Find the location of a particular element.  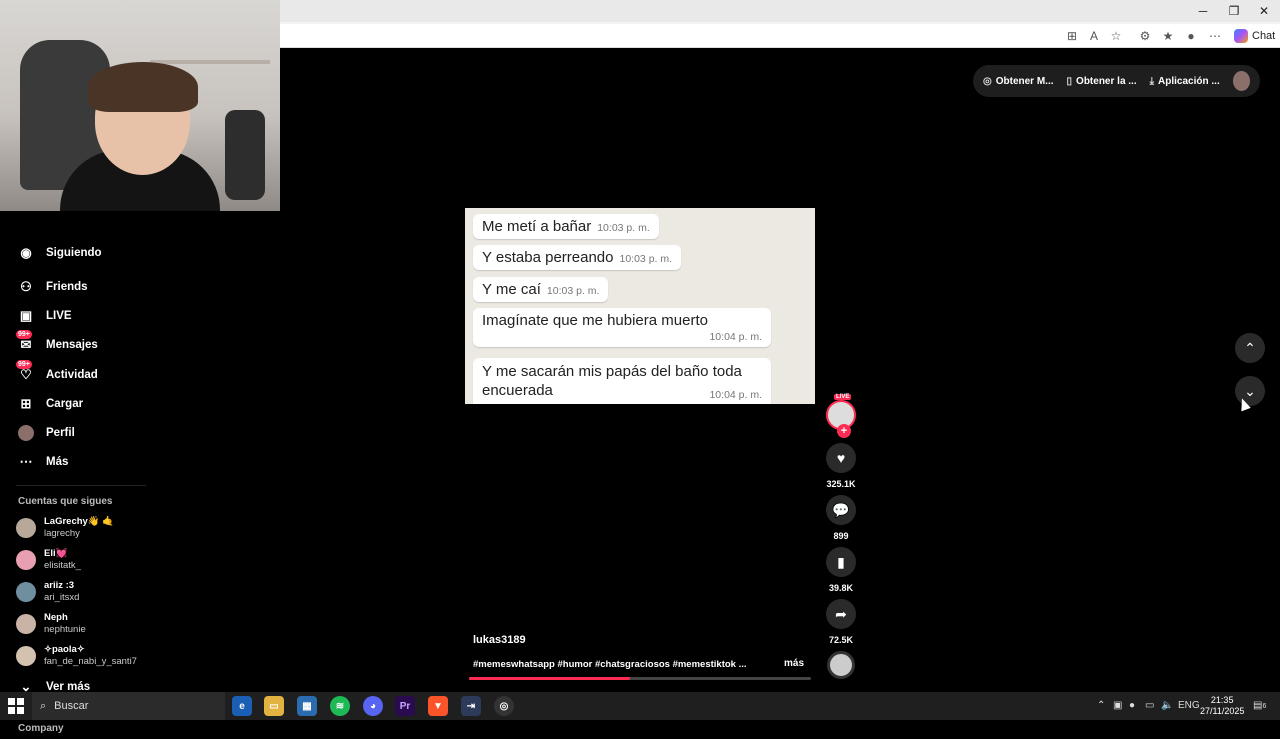

activity-icon: ♡ 99+ is located at coordinates (24, 371).